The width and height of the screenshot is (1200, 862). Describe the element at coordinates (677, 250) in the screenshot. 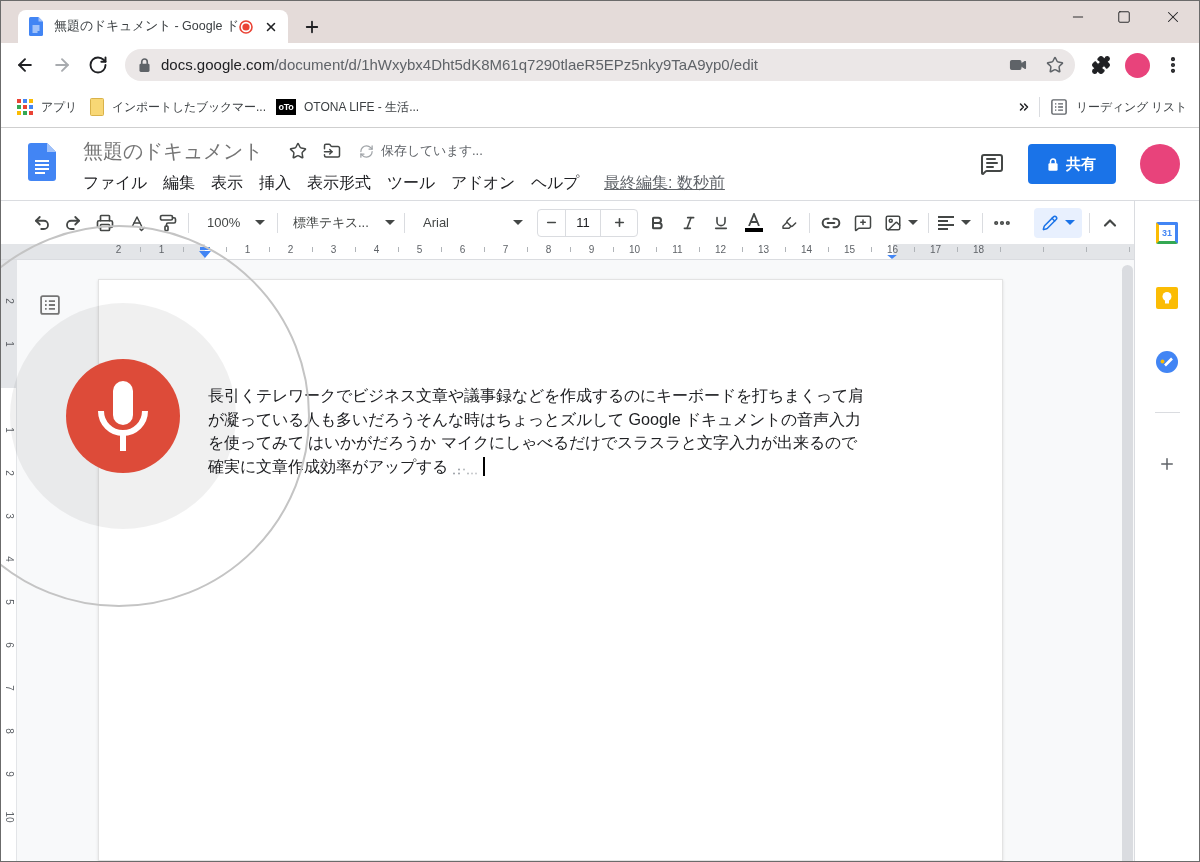

I see `ruler-number: 11` at that location.